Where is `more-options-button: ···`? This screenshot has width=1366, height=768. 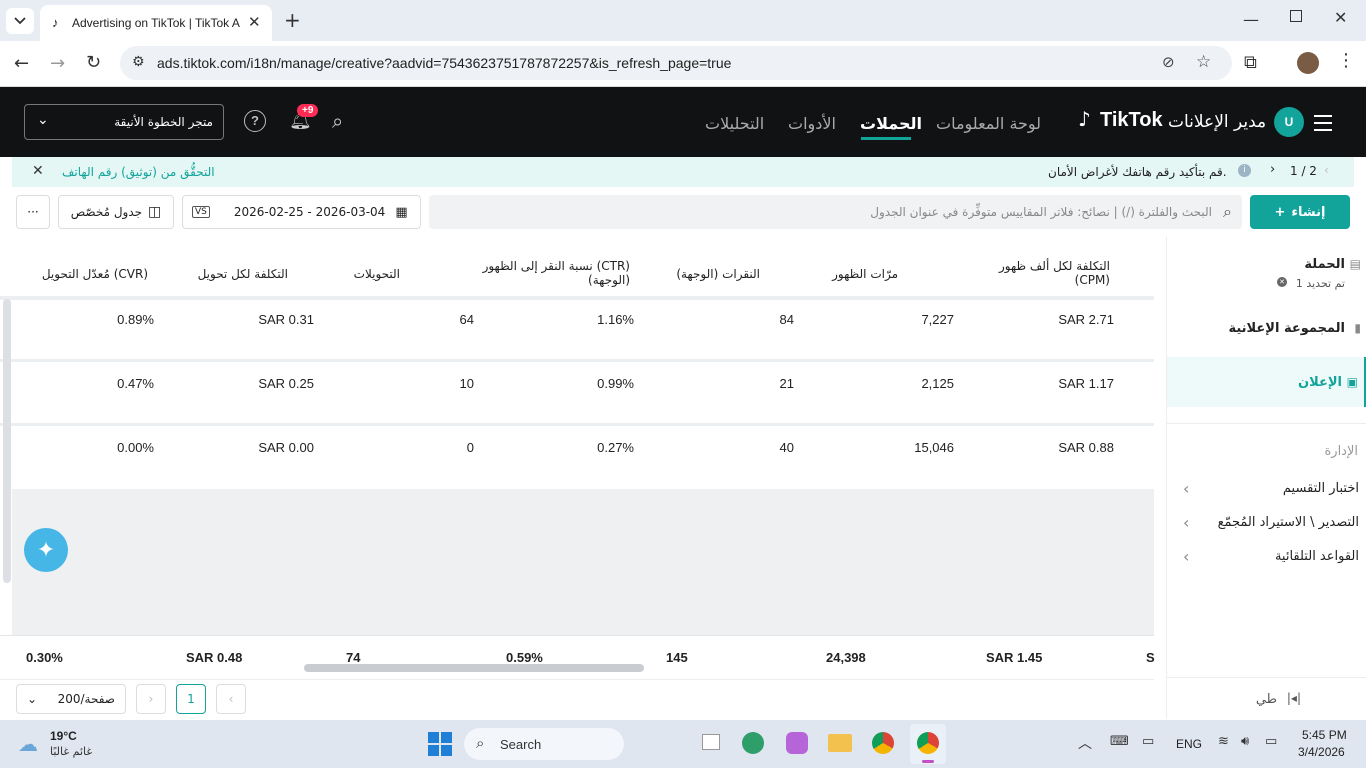
more-options-button: ··· is located at coordinates (33, 212).